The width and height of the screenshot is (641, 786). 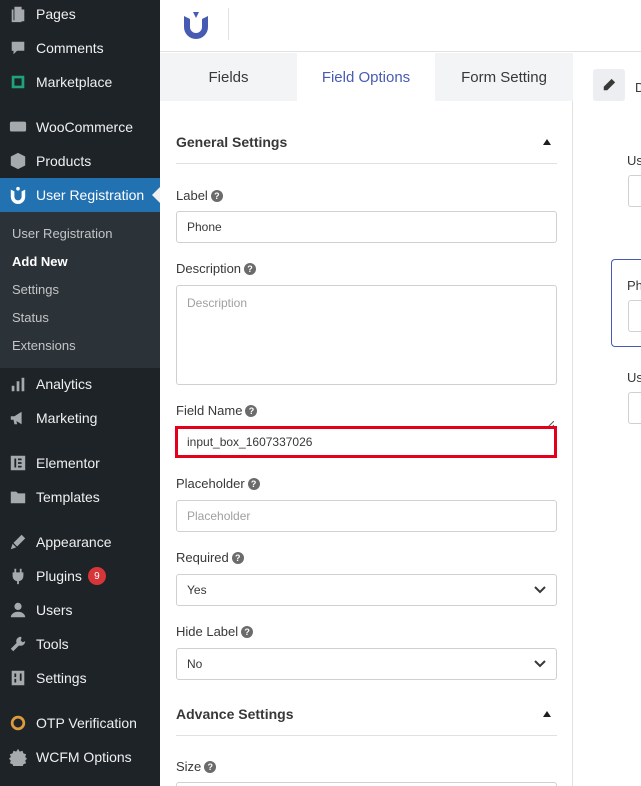 What do you see at coordinates (366, 664) in the screenshot?
I see `hide-label-select: No` at bounding box center [366, 664].